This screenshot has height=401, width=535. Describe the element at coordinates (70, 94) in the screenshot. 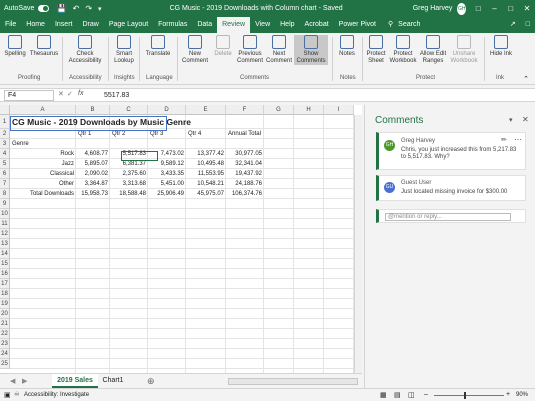

I see `enter-icon: ✓` at that location.